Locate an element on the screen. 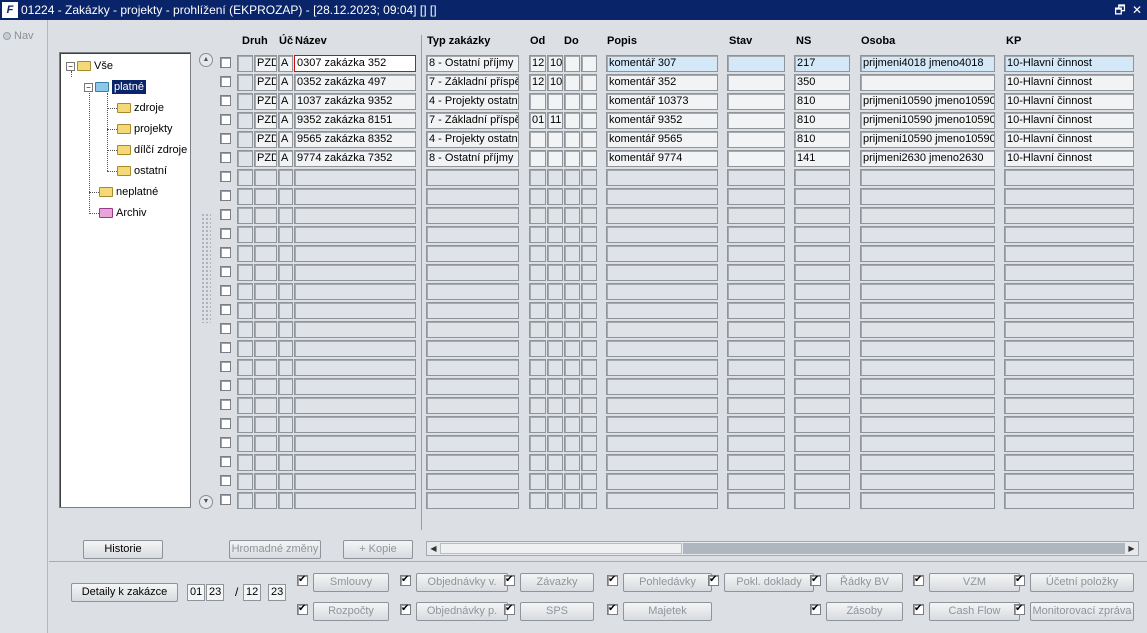 The image size is (1147, 633). col-header-osoba: Osoba is located at coordinates (878, 41).